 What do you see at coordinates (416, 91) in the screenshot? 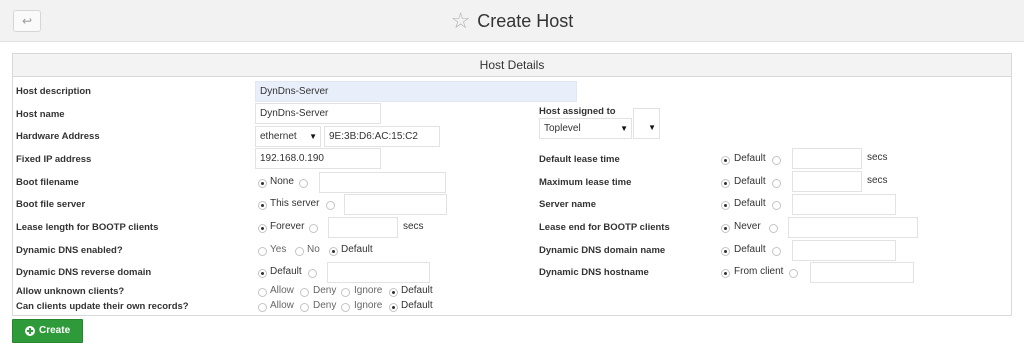
I see `host-description-input: DynDns-Server` at bounding box center [416, 91].